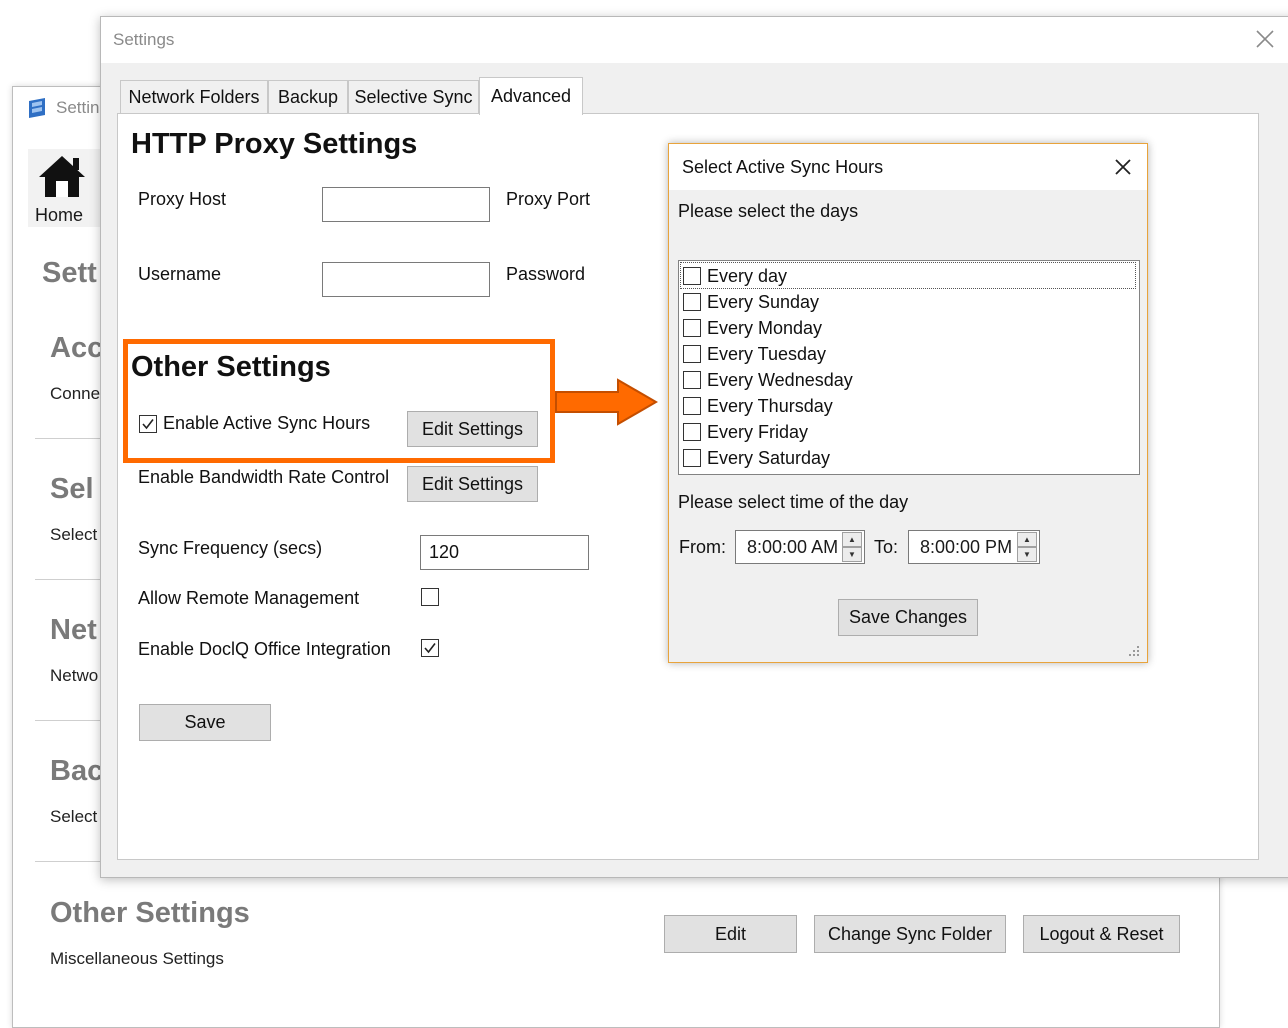 The width and height of the screenshot is (1288, 1028). Describe the element at coordinates (1134, 651) in the screenshot. I see `resize-grip-icon` at that location.